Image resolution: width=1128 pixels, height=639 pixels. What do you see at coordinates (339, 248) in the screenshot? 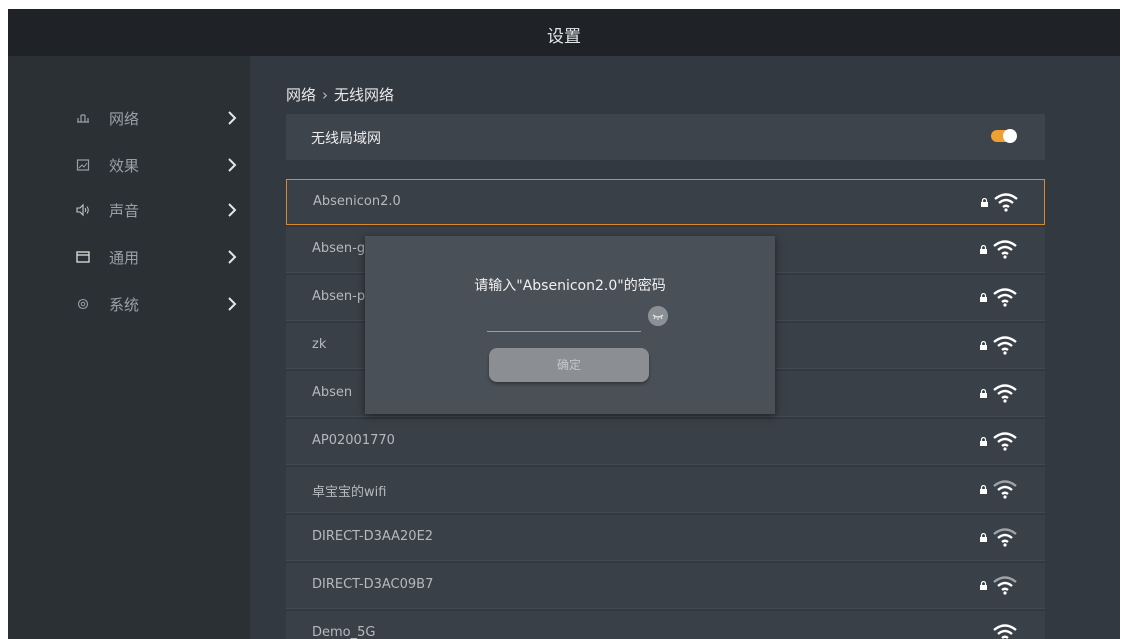
I see `network-name: Absen-g` at bounding box center [339, 248].